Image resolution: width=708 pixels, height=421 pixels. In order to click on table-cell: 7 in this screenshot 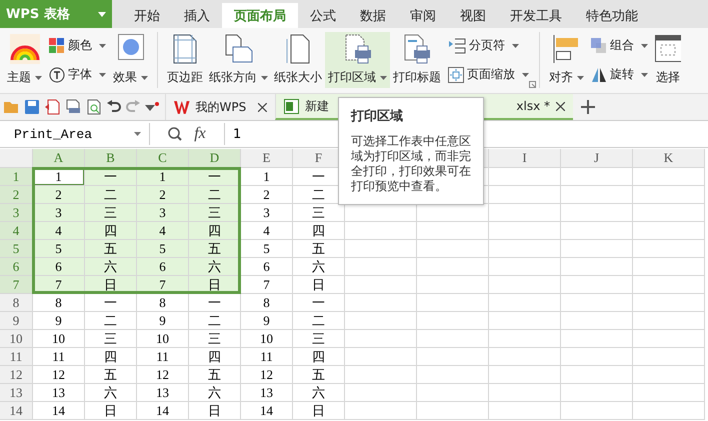, I will do `click(267, 285)`.